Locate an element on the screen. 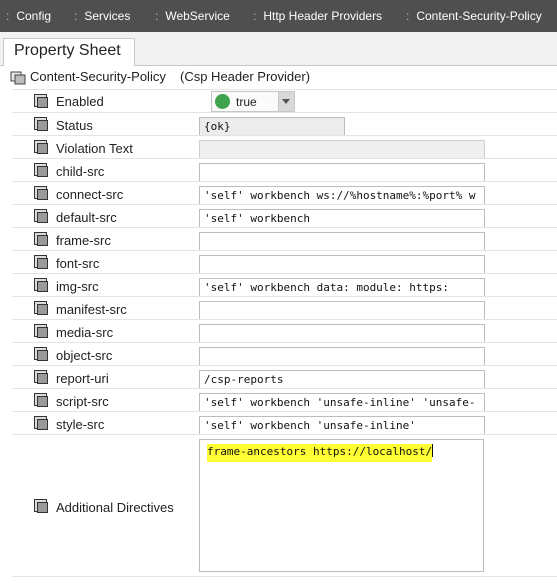 The width and height of the screenshot is (557, 583). media-src-field is located at coordinates (342, 333).